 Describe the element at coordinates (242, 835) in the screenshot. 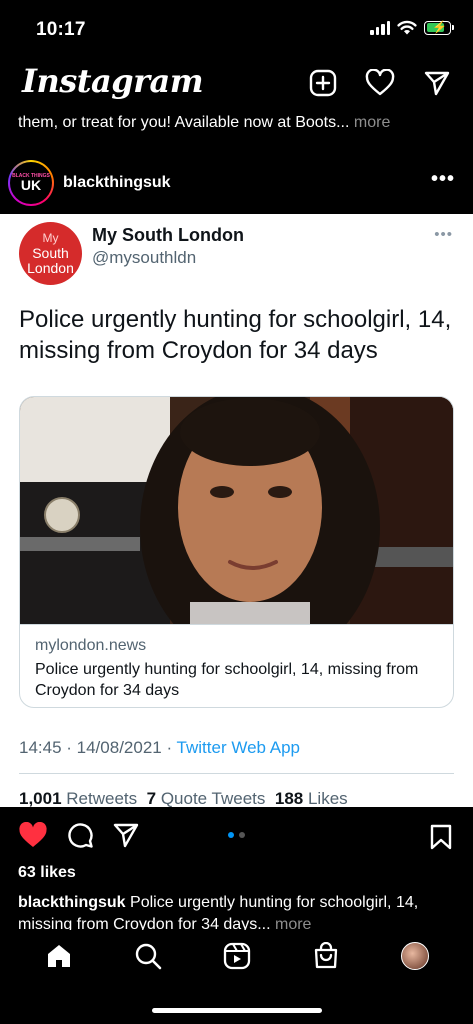

I see `carousel-dot` at that location.